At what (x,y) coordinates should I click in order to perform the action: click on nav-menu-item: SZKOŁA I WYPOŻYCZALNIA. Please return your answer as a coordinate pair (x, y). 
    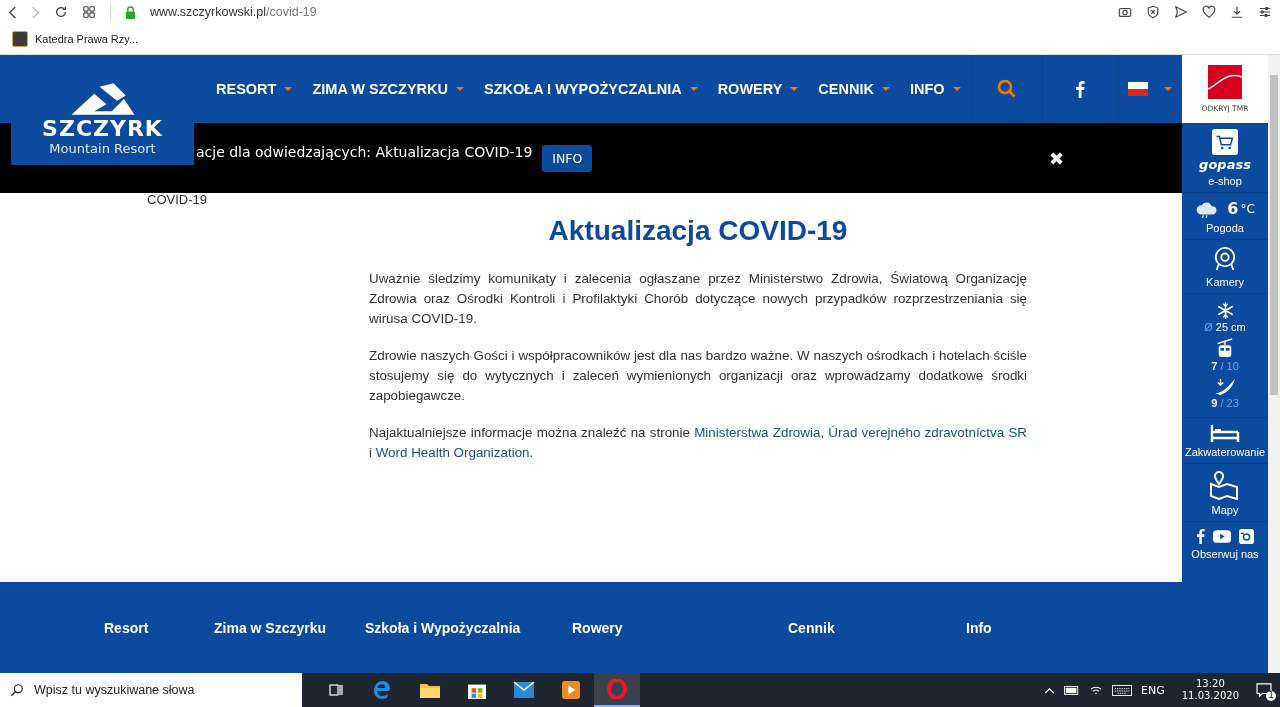
    Looking at the image, I should click on (591, 89).